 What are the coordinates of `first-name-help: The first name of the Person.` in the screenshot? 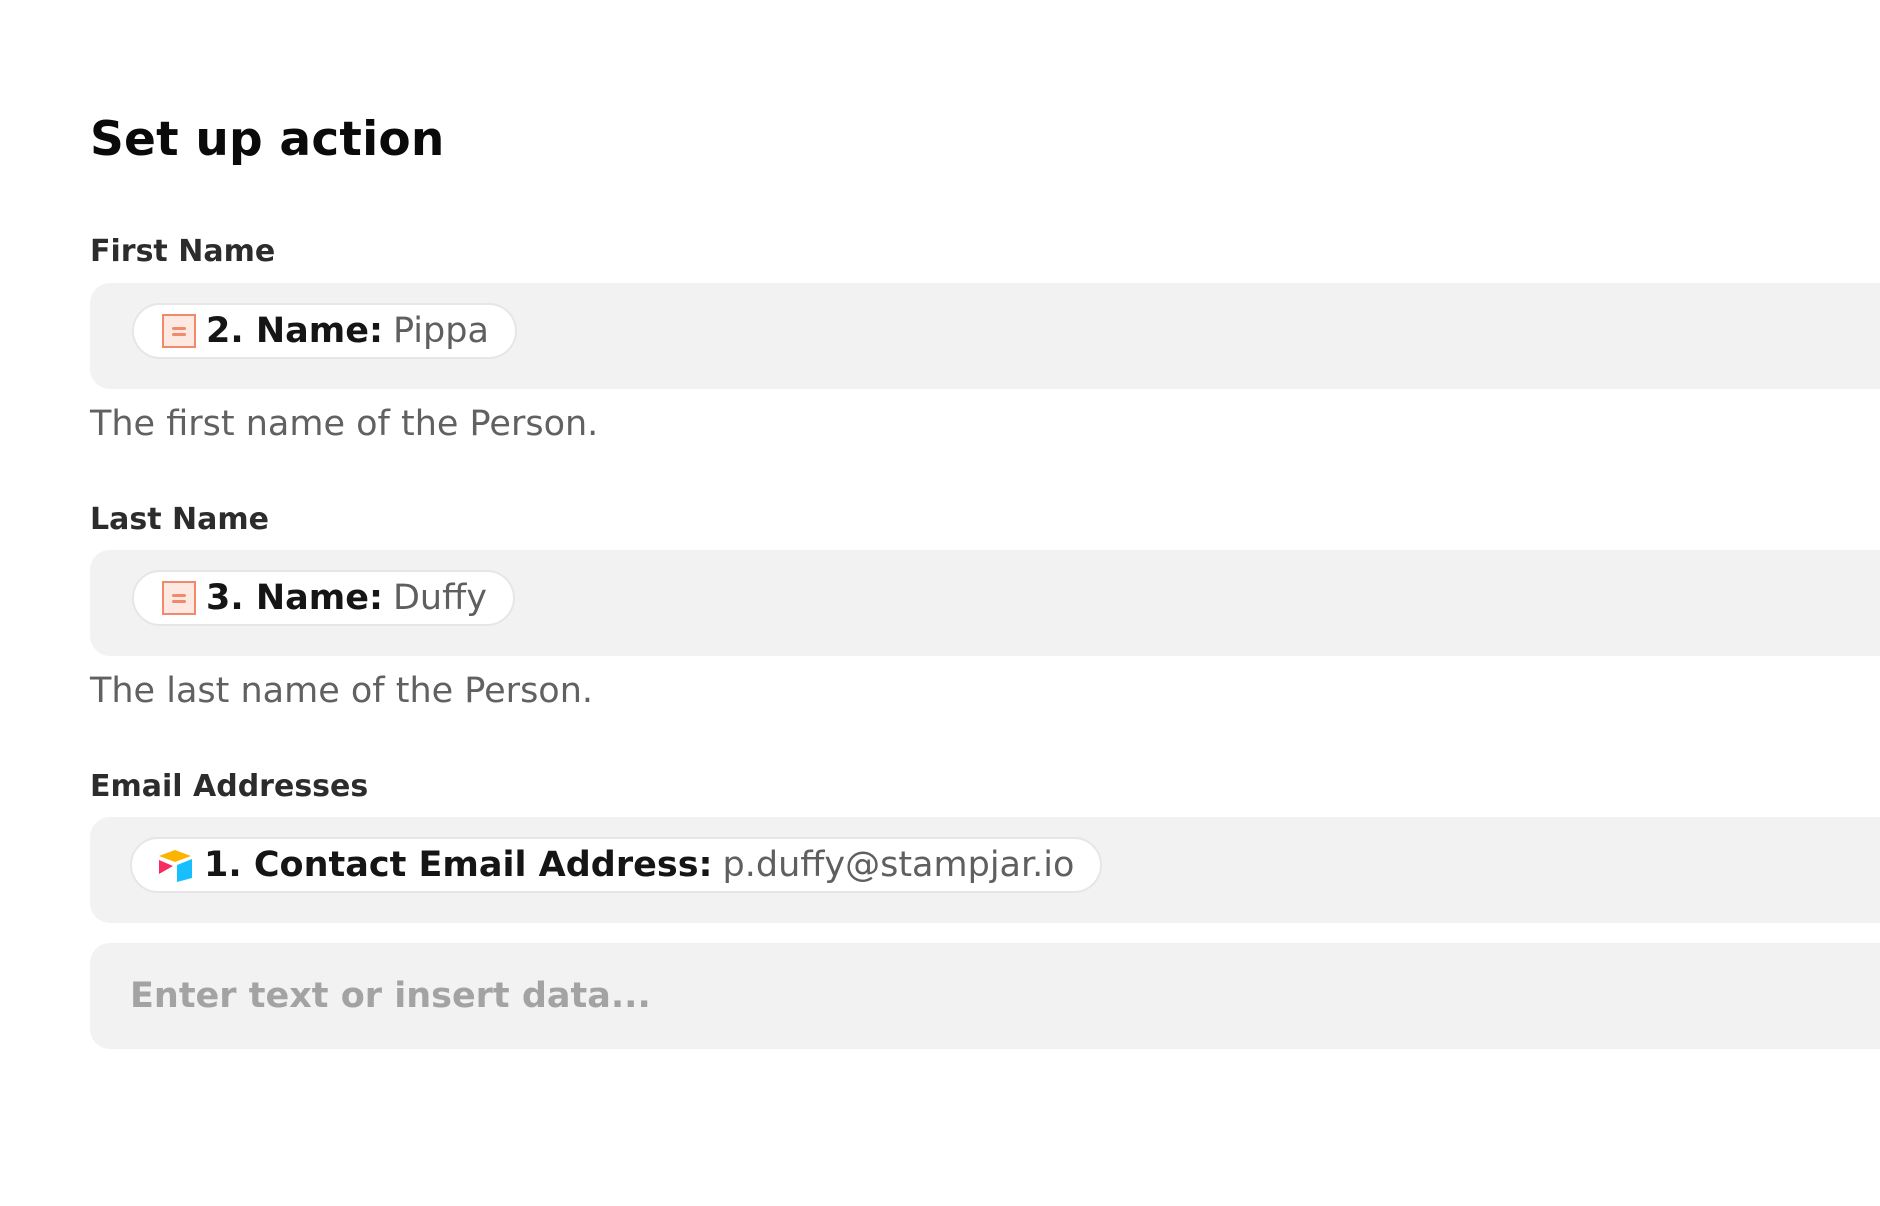 It's located at (344, 424).